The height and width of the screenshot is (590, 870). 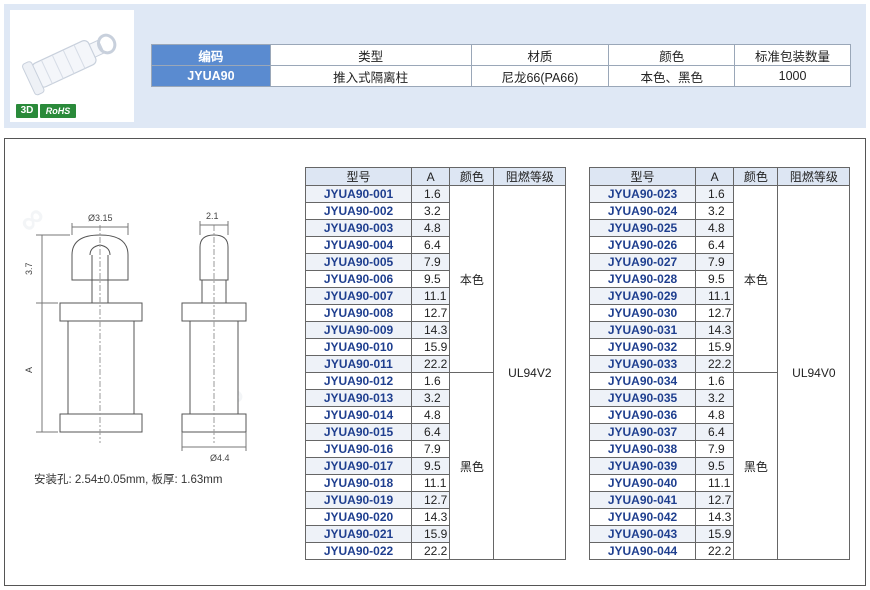 I want to click on dim-side-width: 2.1, so click(x=212, y=216).